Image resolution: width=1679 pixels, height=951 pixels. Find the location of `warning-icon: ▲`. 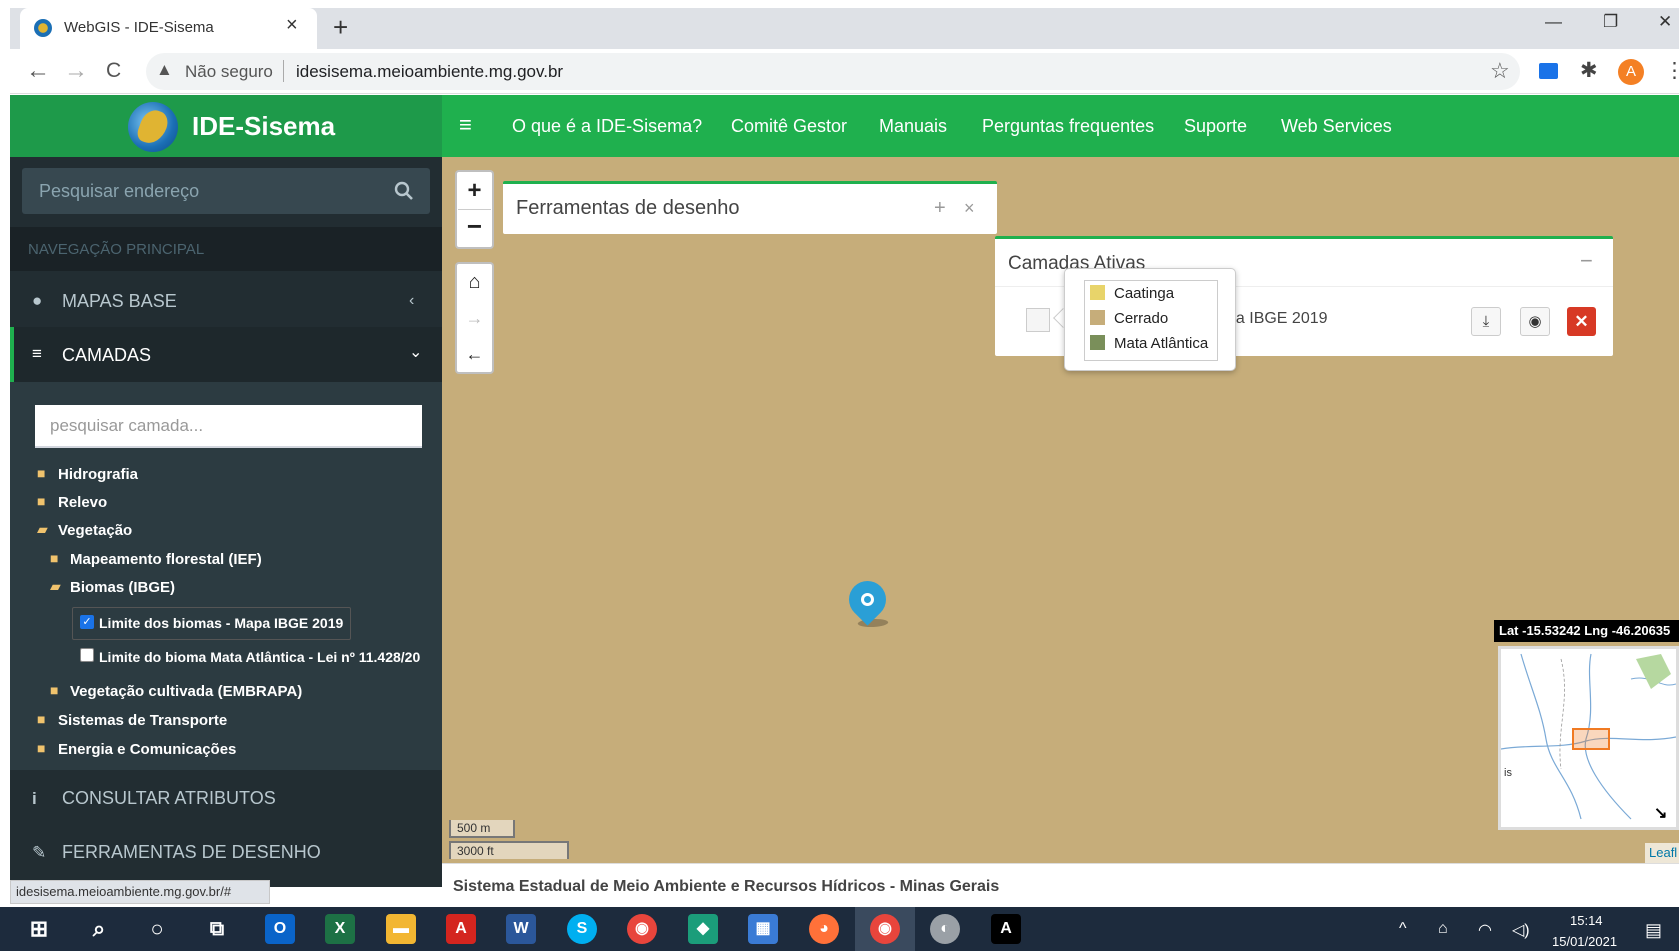

warning-icon: ▲ is located at coordinates (164, 70).